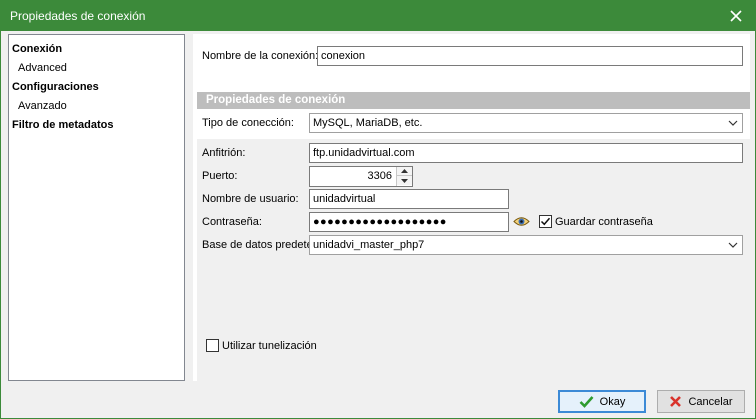 The width and height of the screenshot is (756, 419). Describe the element at coordinates (269, 346) in the screenshot. I see `tunnel-label: Utilizar tunelización` at that location.